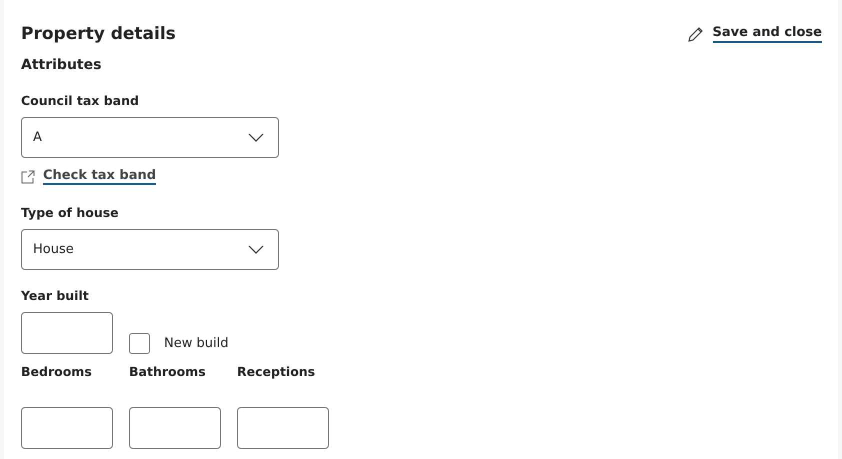  I want to click on field-label: Council tax band, so click(80, 101).